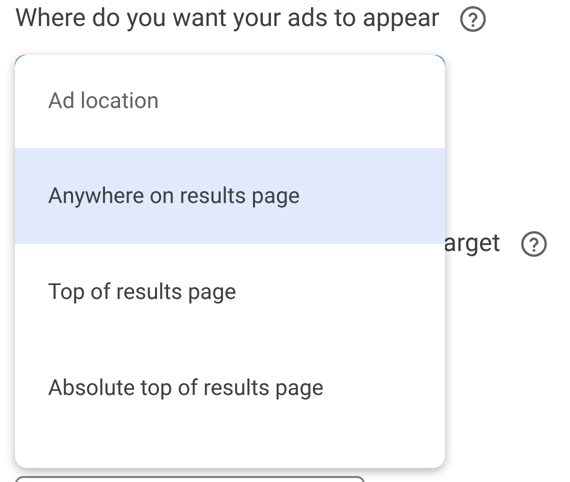 Image resolution: width=570 pixels, height=482 pixels. What do you see at coordinates (471, 244) in the screenshot?
I see `field-label: arget` at bounding box center [471, 244].